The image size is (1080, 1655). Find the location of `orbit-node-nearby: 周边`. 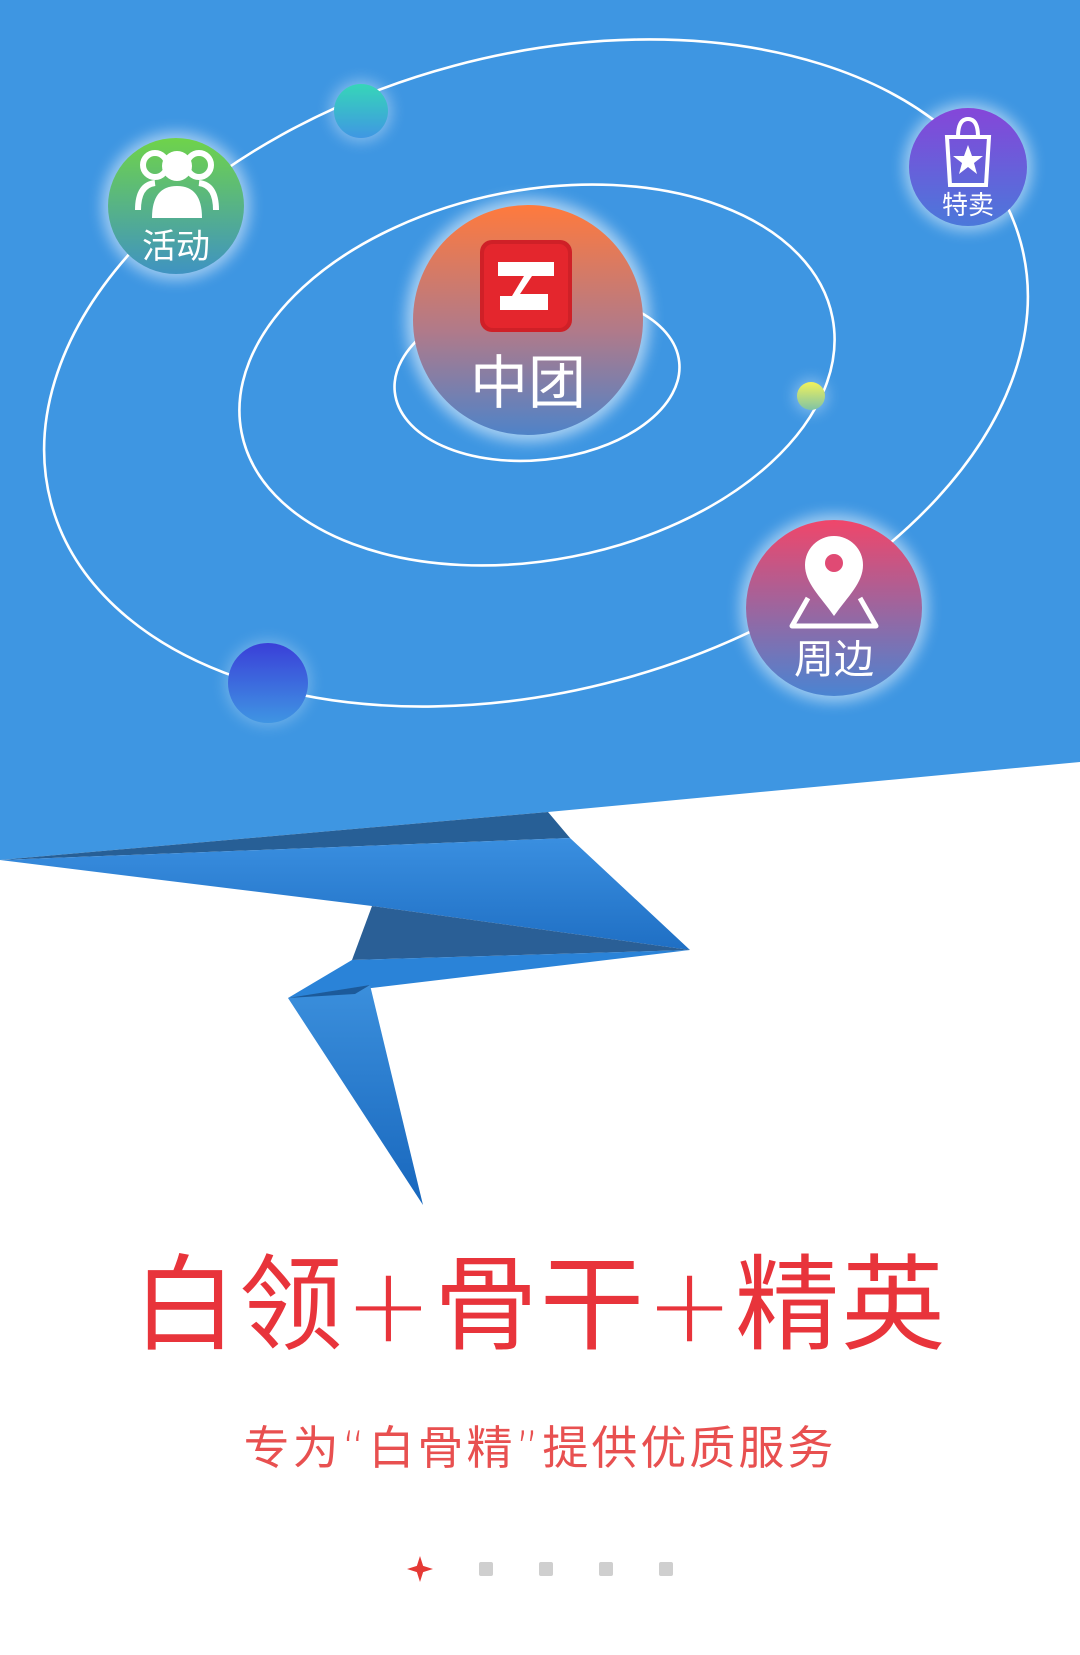

orbit-node-nearby: 周边 is located at coordinates (834, 608).